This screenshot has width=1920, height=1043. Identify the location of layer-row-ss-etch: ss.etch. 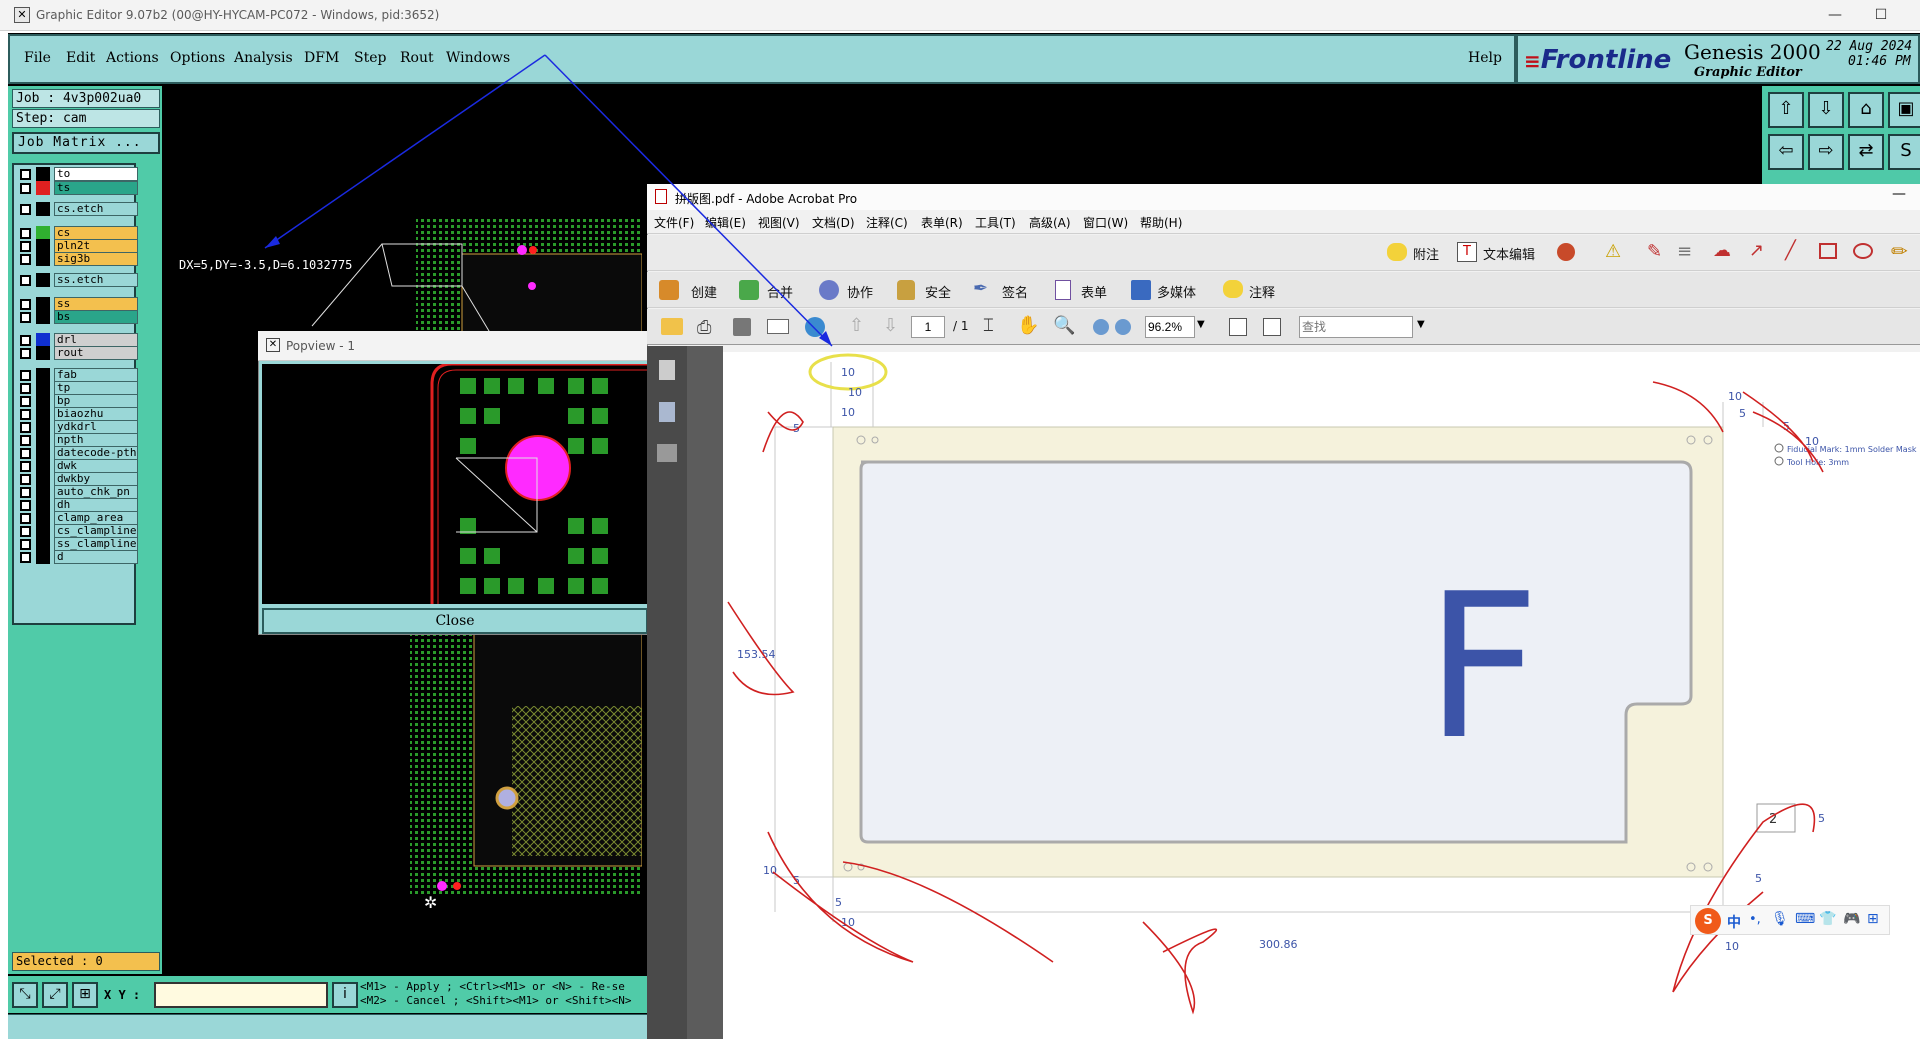
(78, 280).